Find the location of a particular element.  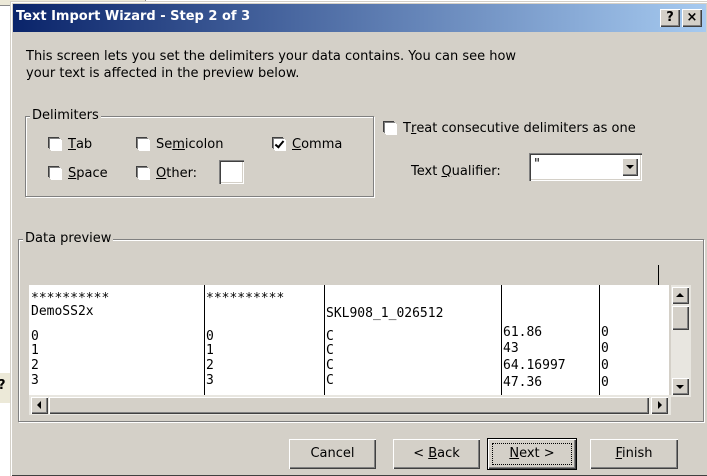

title-bar: Text Import Wizard - Step 2 of 3 ? × is located at coordinates (359, 18).